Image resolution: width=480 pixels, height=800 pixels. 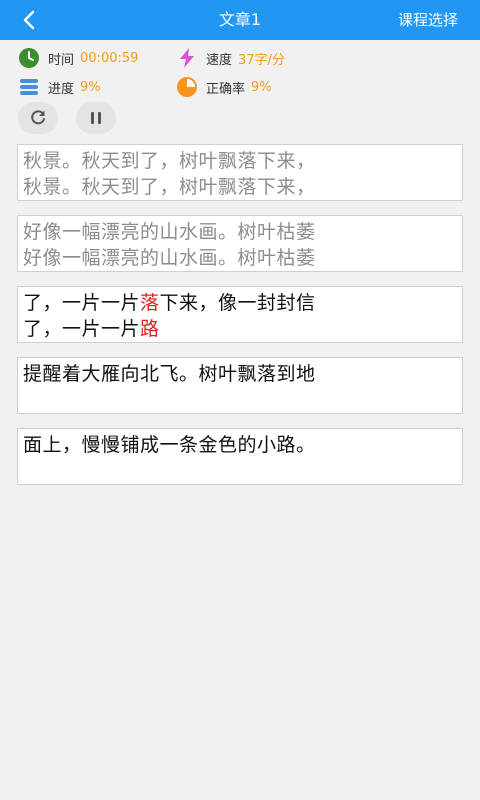 What do you see at coordinates (240, 385) in the screenshot?
I see `passage-card-4: 提醒着大雁向北飞。树叶飘落到地` at bounding box center [240, 385].